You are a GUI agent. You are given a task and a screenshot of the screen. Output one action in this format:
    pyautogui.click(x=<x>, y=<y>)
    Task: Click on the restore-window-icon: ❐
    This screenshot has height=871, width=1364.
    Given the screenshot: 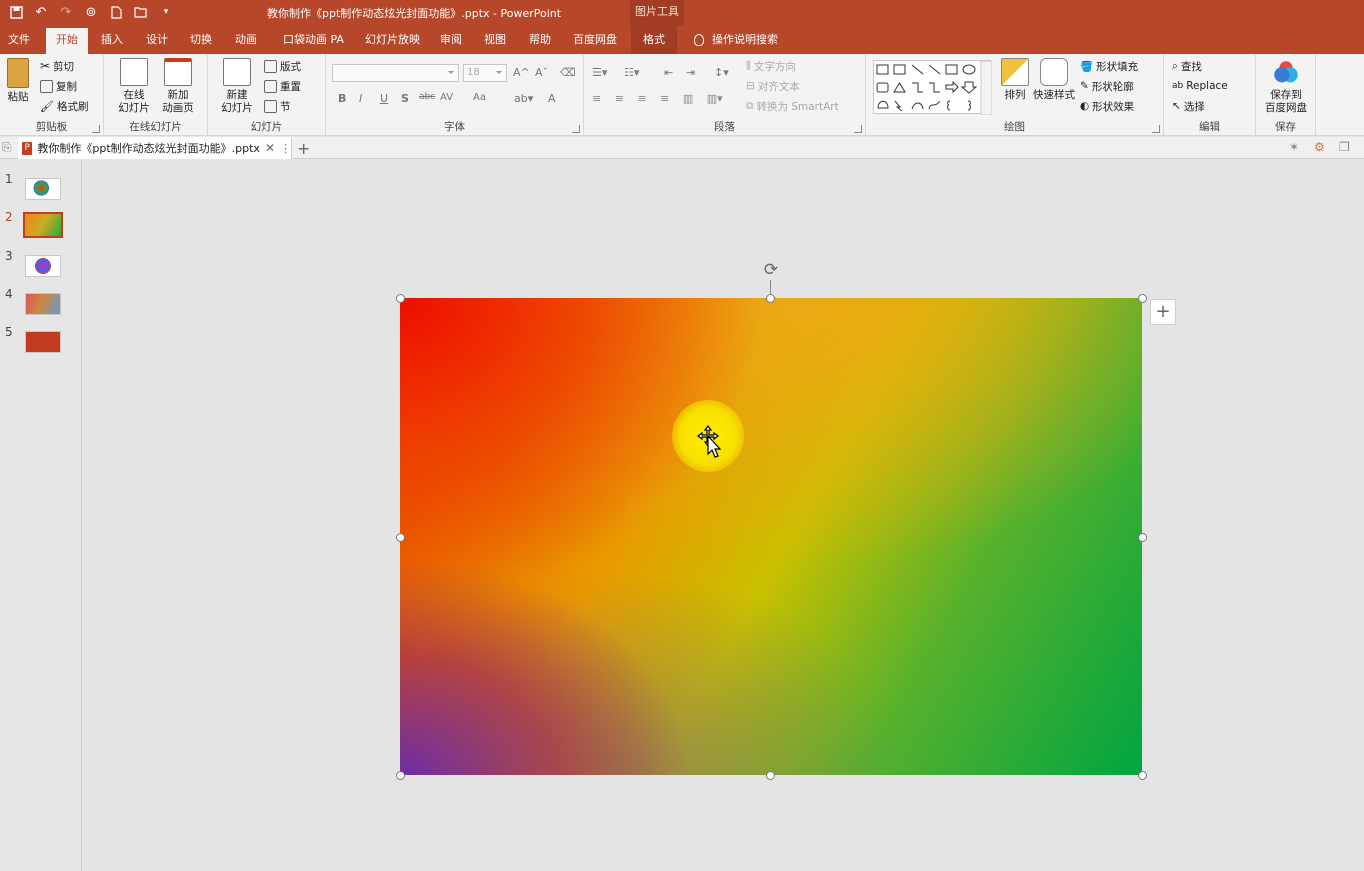 What is the action you would take?
    pyautogui.click(x=1346, y=147)
    